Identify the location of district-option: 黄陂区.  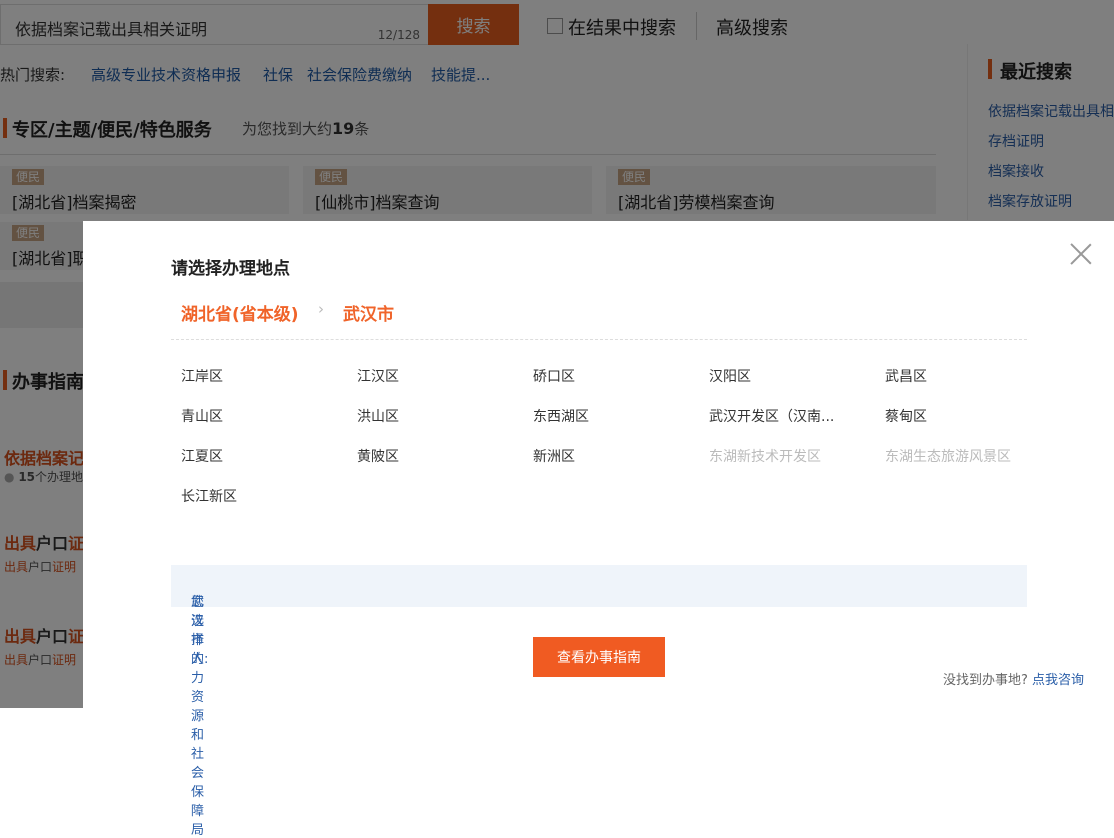
(378, 456).